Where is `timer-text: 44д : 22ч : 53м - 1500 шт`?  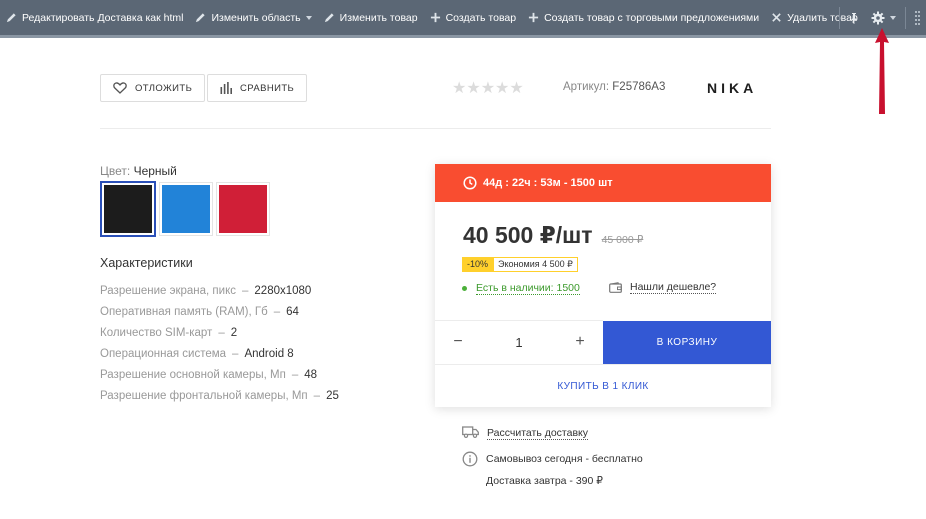 timer-text: 44д : 22ч : 53м - 1500 шт is located at coordinates (548, 183).